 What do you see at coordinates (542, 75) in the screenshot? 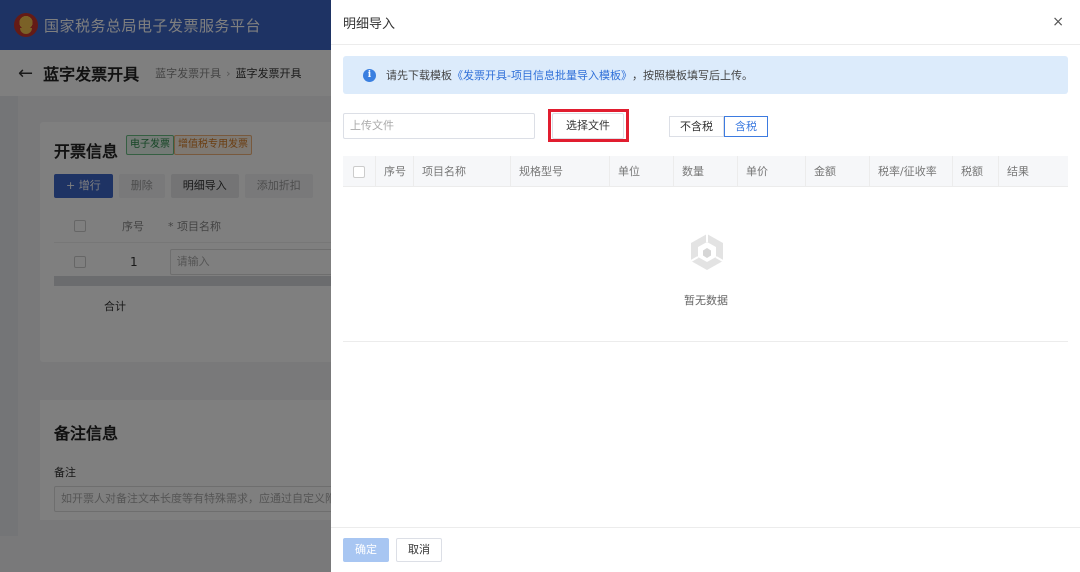
I see `template-download-link: 《发票开具-项目信息批量导入模板》` at bounding box center [542, 75].